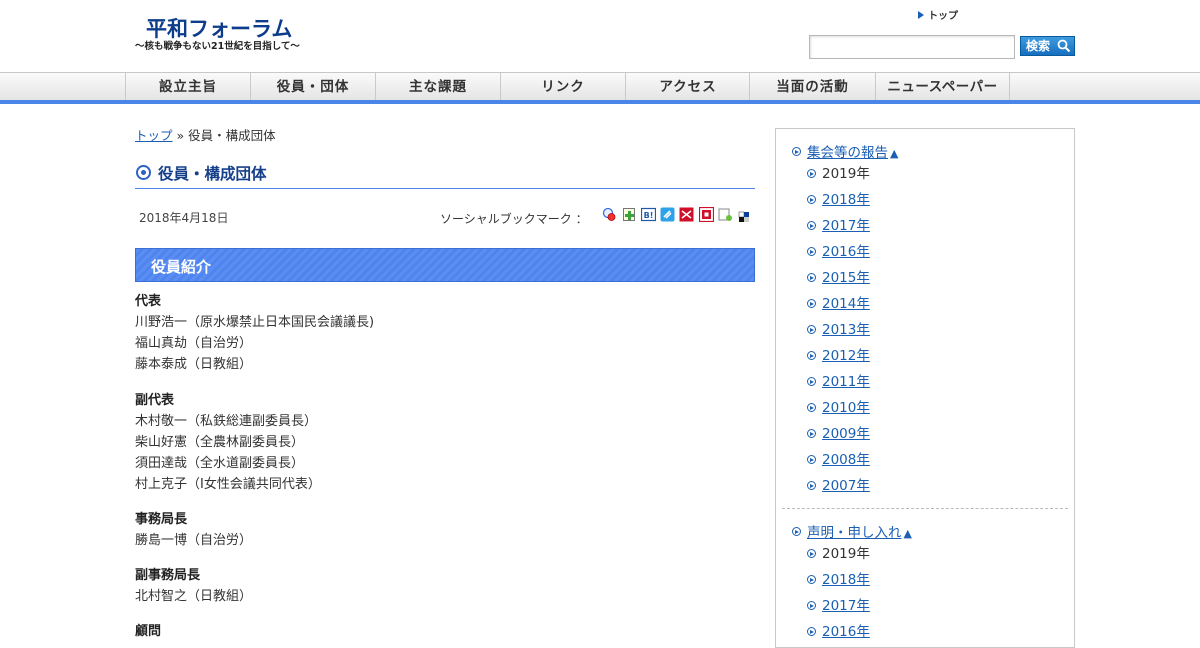 The width and height of the screenshot is (1200, 648). I want to click on social-bookmark-label: ソーシャルブックマーク ：, so click(514, 219).